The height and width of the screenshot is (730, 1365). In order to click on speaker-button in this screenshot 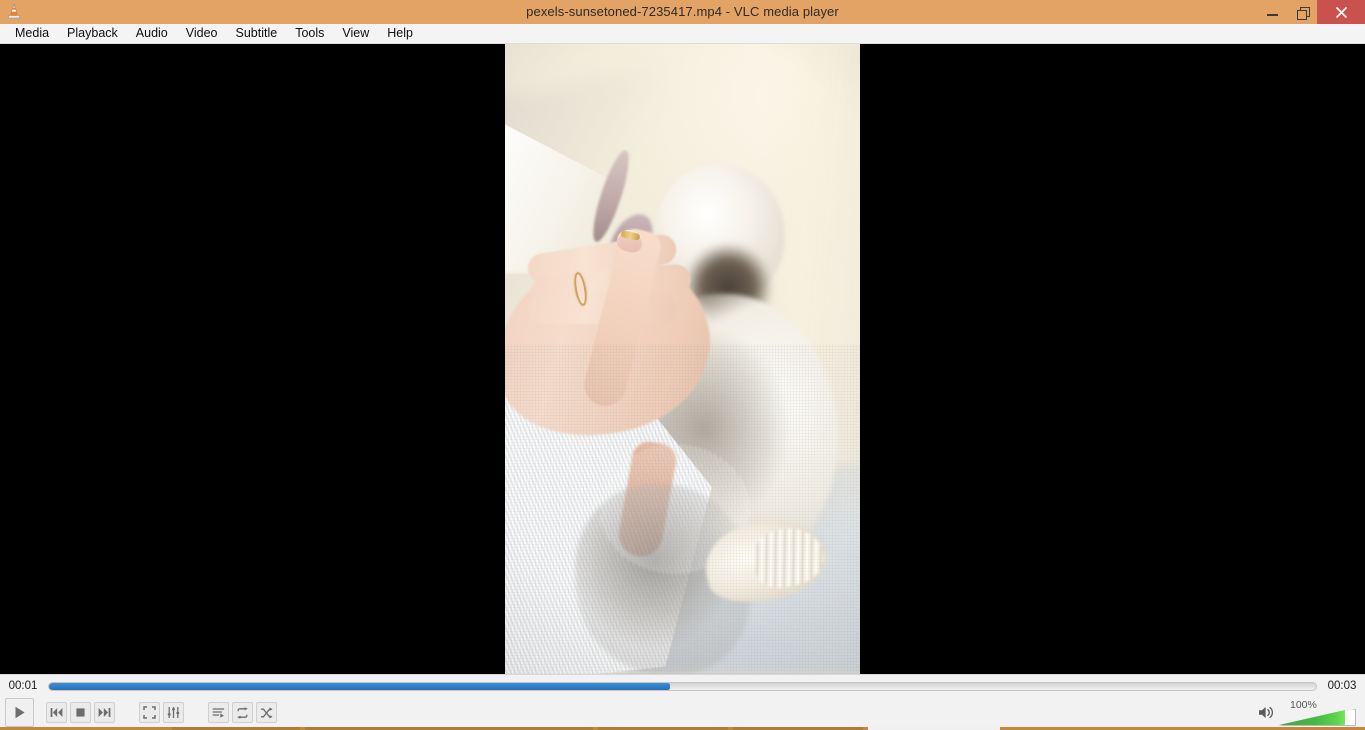, I will do `click(1266, 715)`.